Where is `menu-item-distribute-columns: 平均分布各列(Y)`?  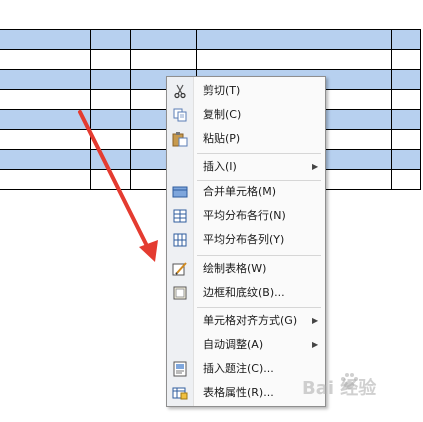 menu-item-distribute-columns: 平均分布各列(Y) is located at coordinates (246, 240).